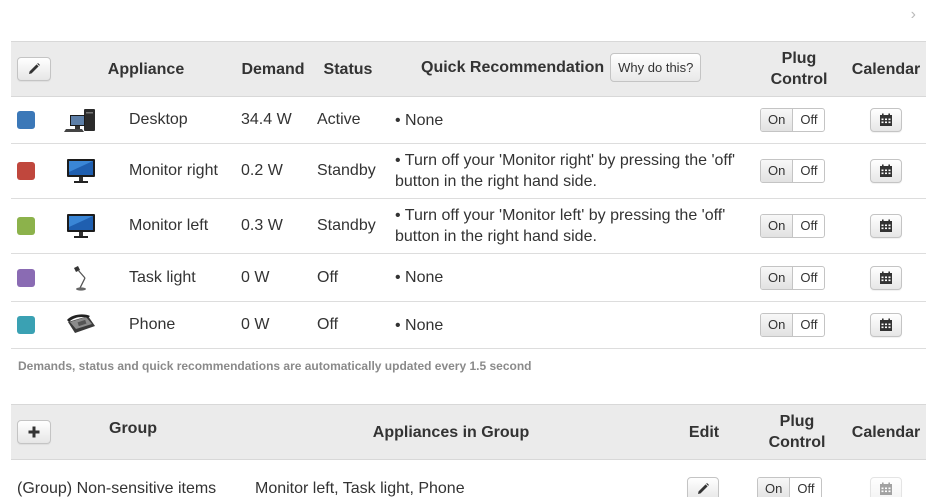 This screenshot has width=926, height=497. I want to click on appliance-demand: 0.3 W, so click(262, 225).